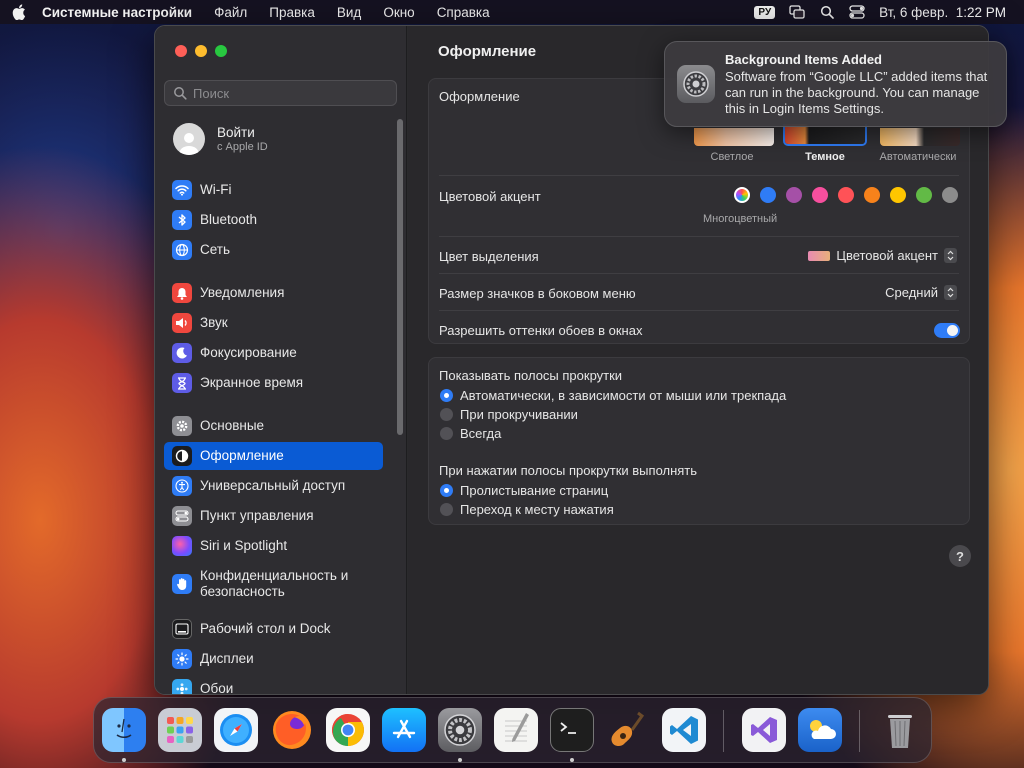 The height and width of the screenshot is (768, 1024). I want to click on sidebar-item-focus: Фокусирование, so click(273, 353).